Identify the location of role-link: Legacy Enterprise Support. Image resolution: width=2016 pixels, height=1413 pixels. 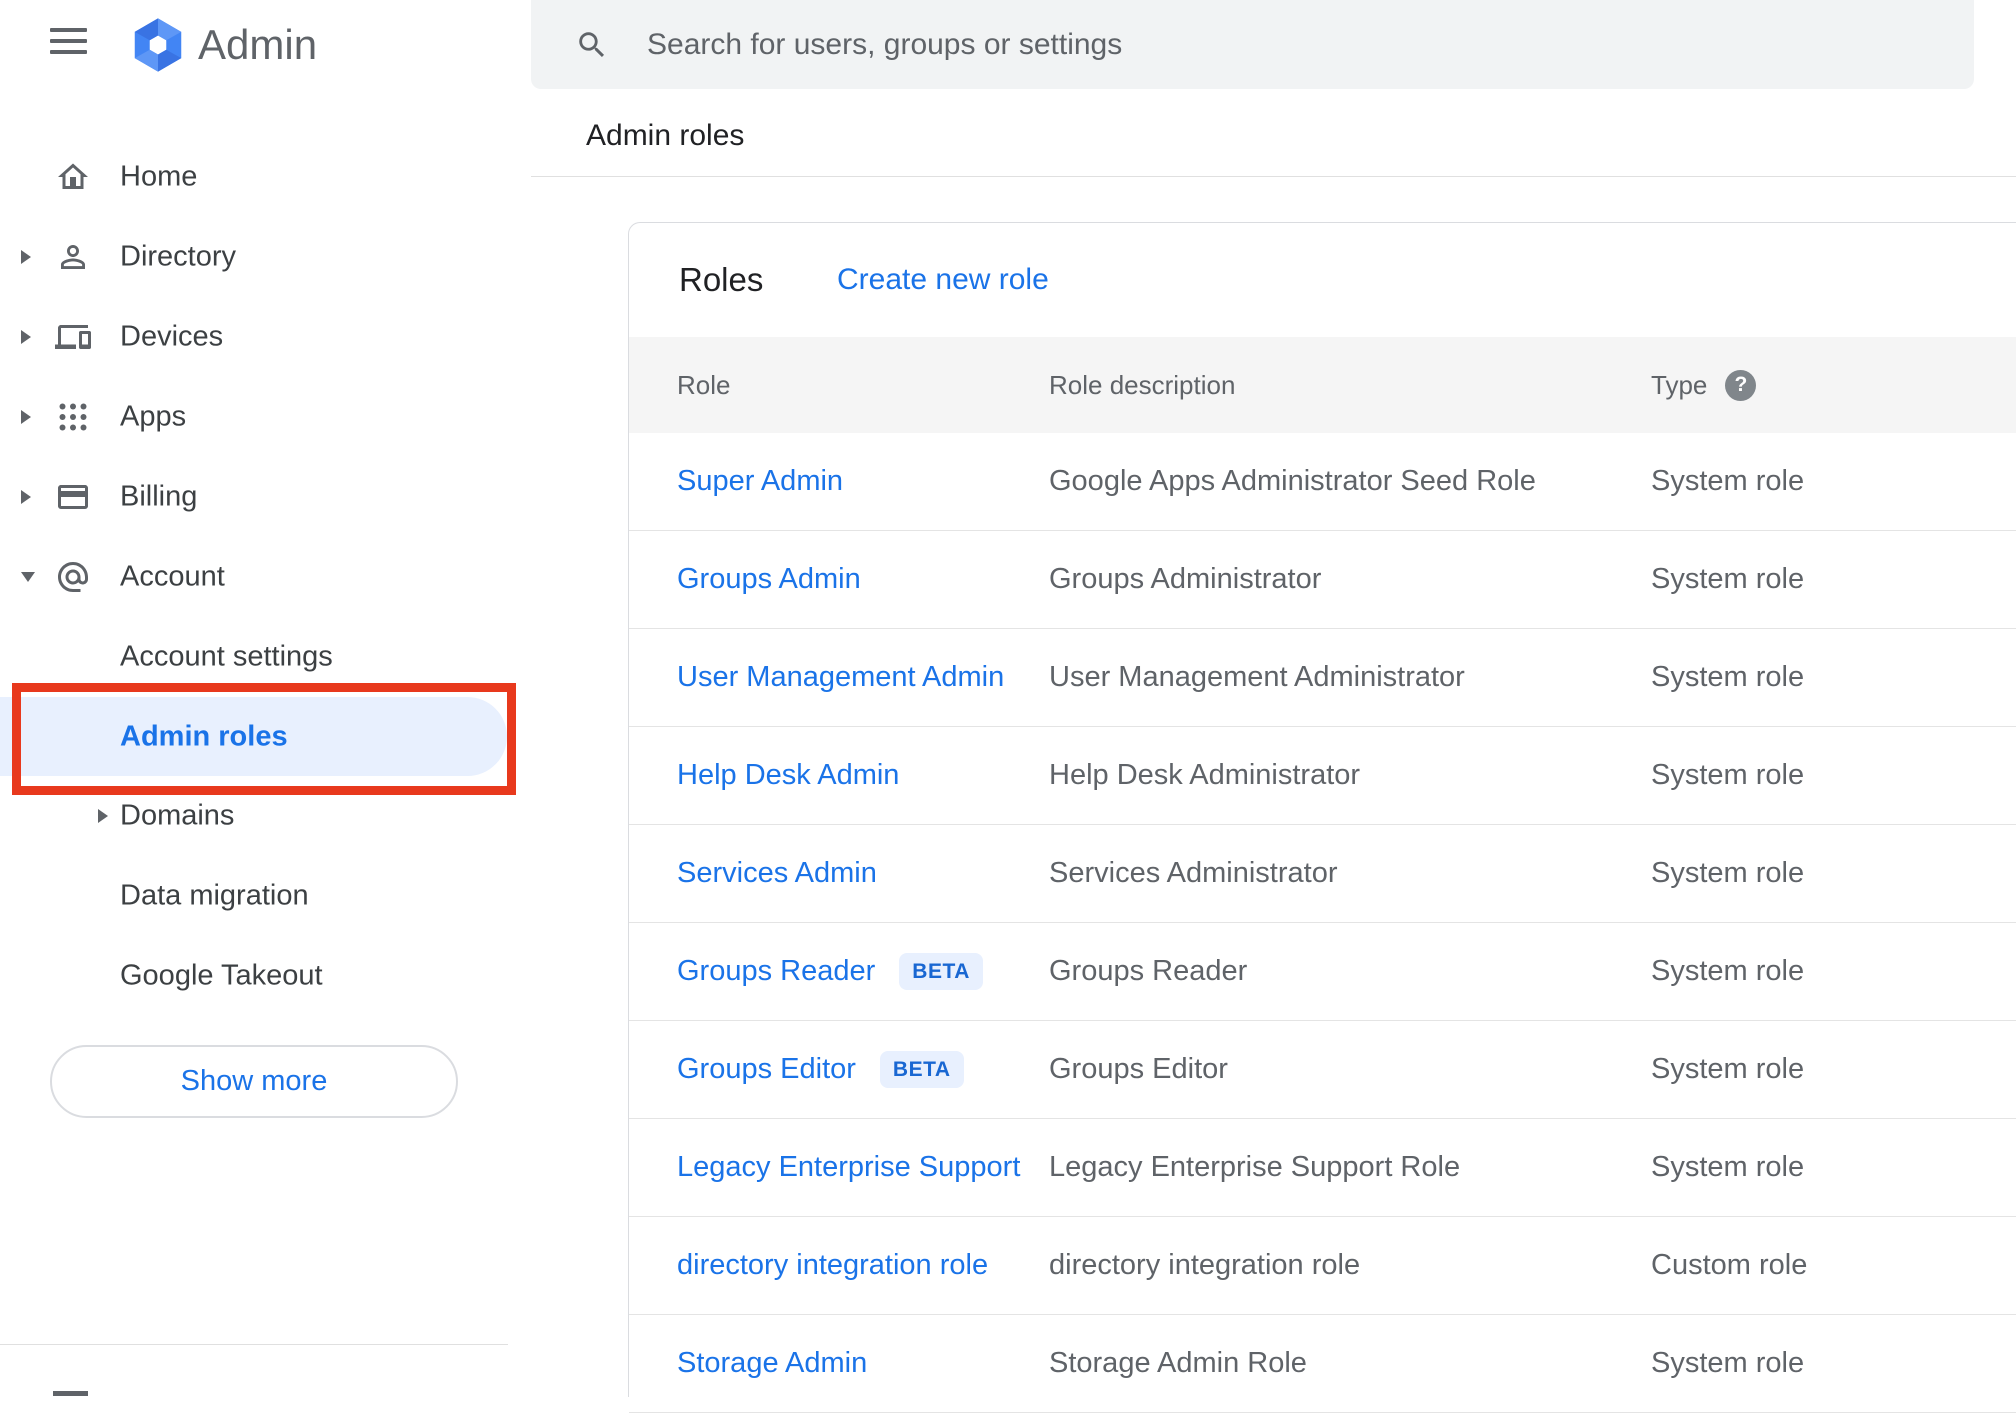
(848, 1167).